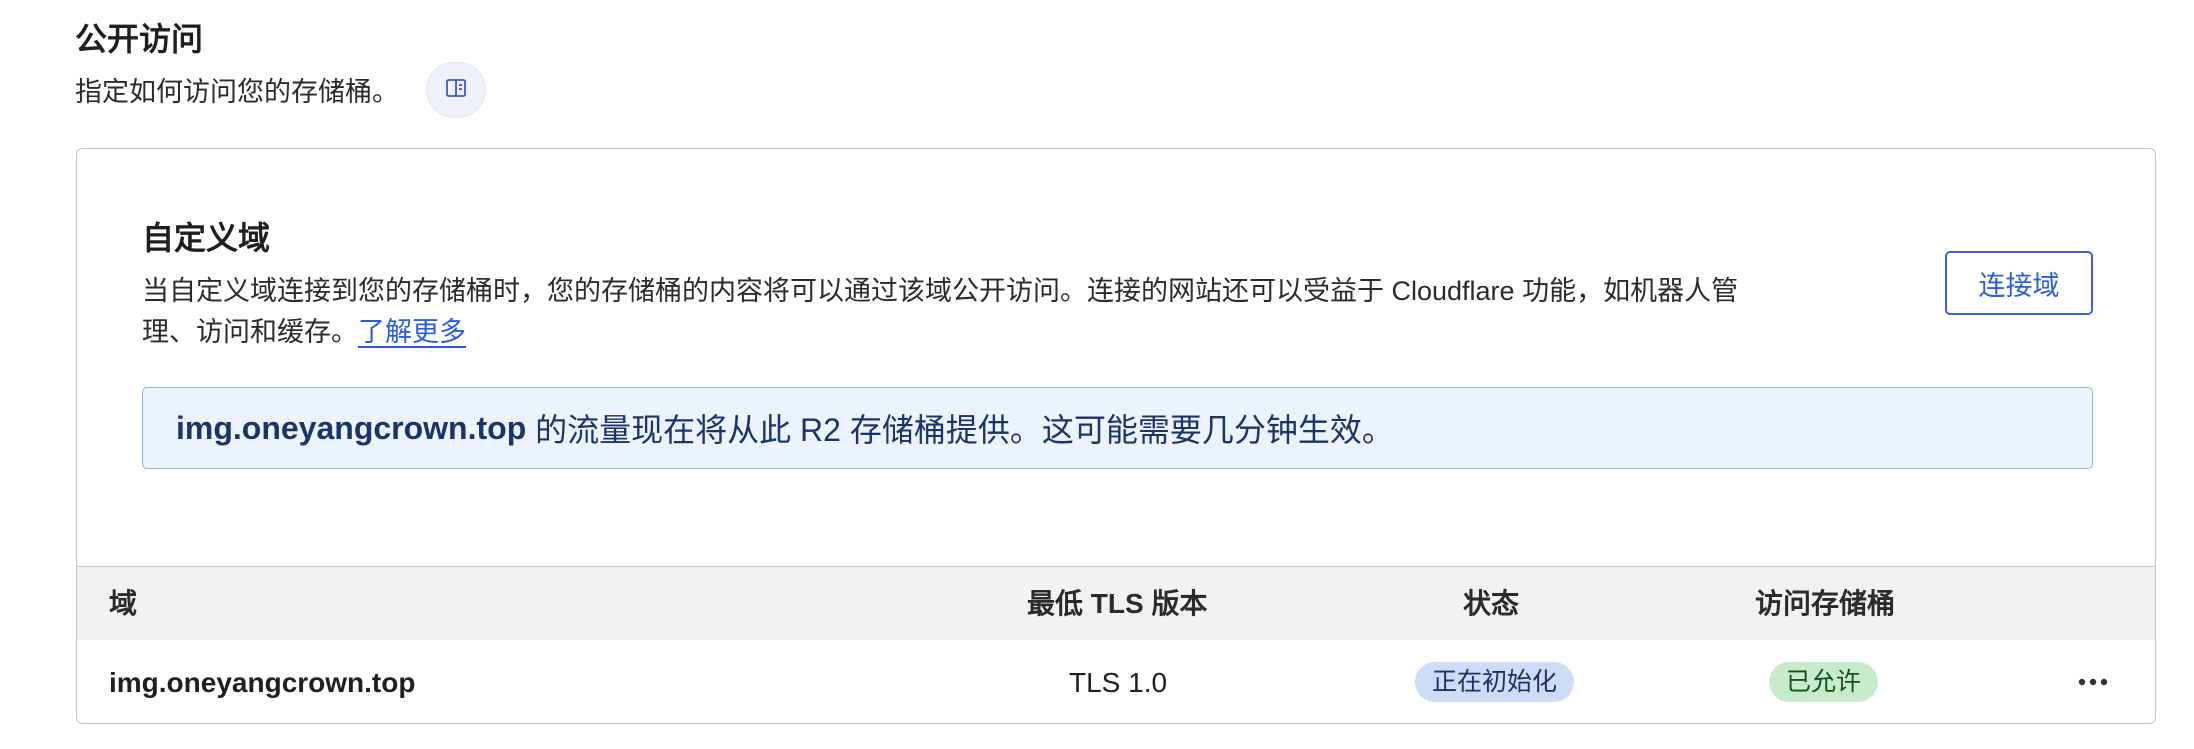 The image size is (2194, 749). What do you see at coordinates (2019, 283) in the screenshot?
I see `connect-domain-button: 连接域` at bounding box center [2019, 283].